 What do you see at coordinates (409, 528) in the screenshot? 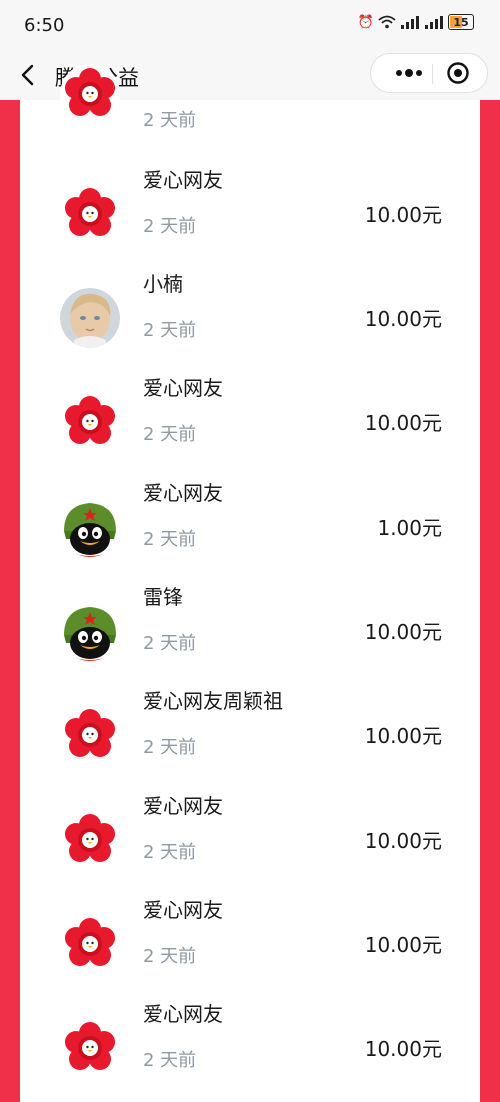
I see `donation-amount: 1.00元` at bounding box center [409, 528].